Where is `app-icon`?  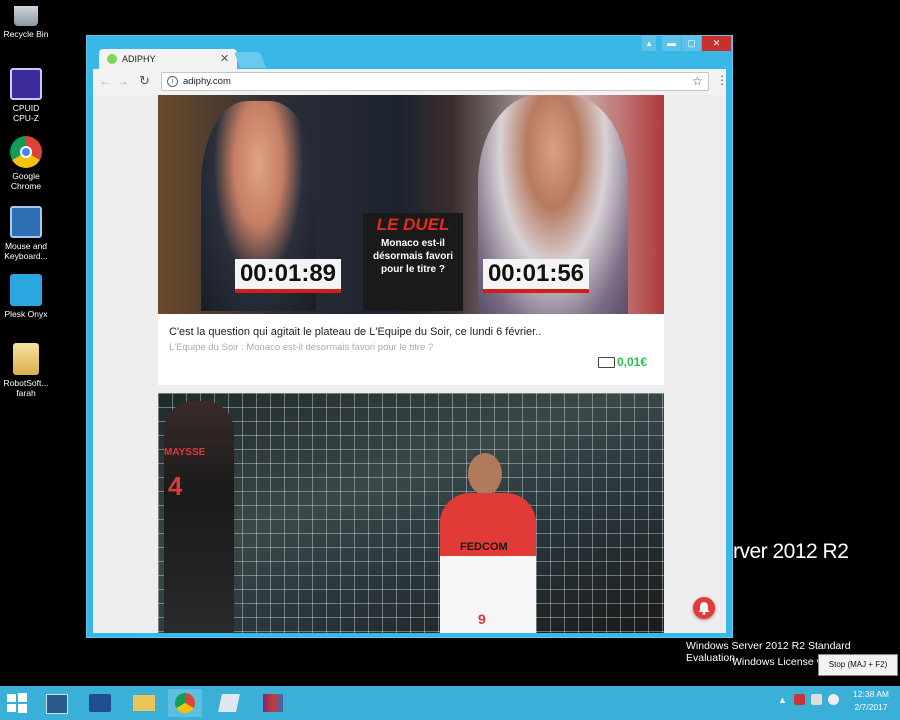
app-icon is located at coordinates (229, 703).